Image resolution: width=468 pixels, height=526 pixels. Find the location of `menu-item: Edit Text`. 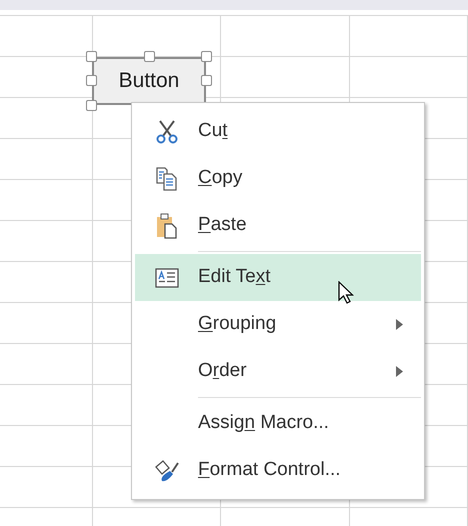

menu-item: Edit Text is located at coordinates (278, 277).